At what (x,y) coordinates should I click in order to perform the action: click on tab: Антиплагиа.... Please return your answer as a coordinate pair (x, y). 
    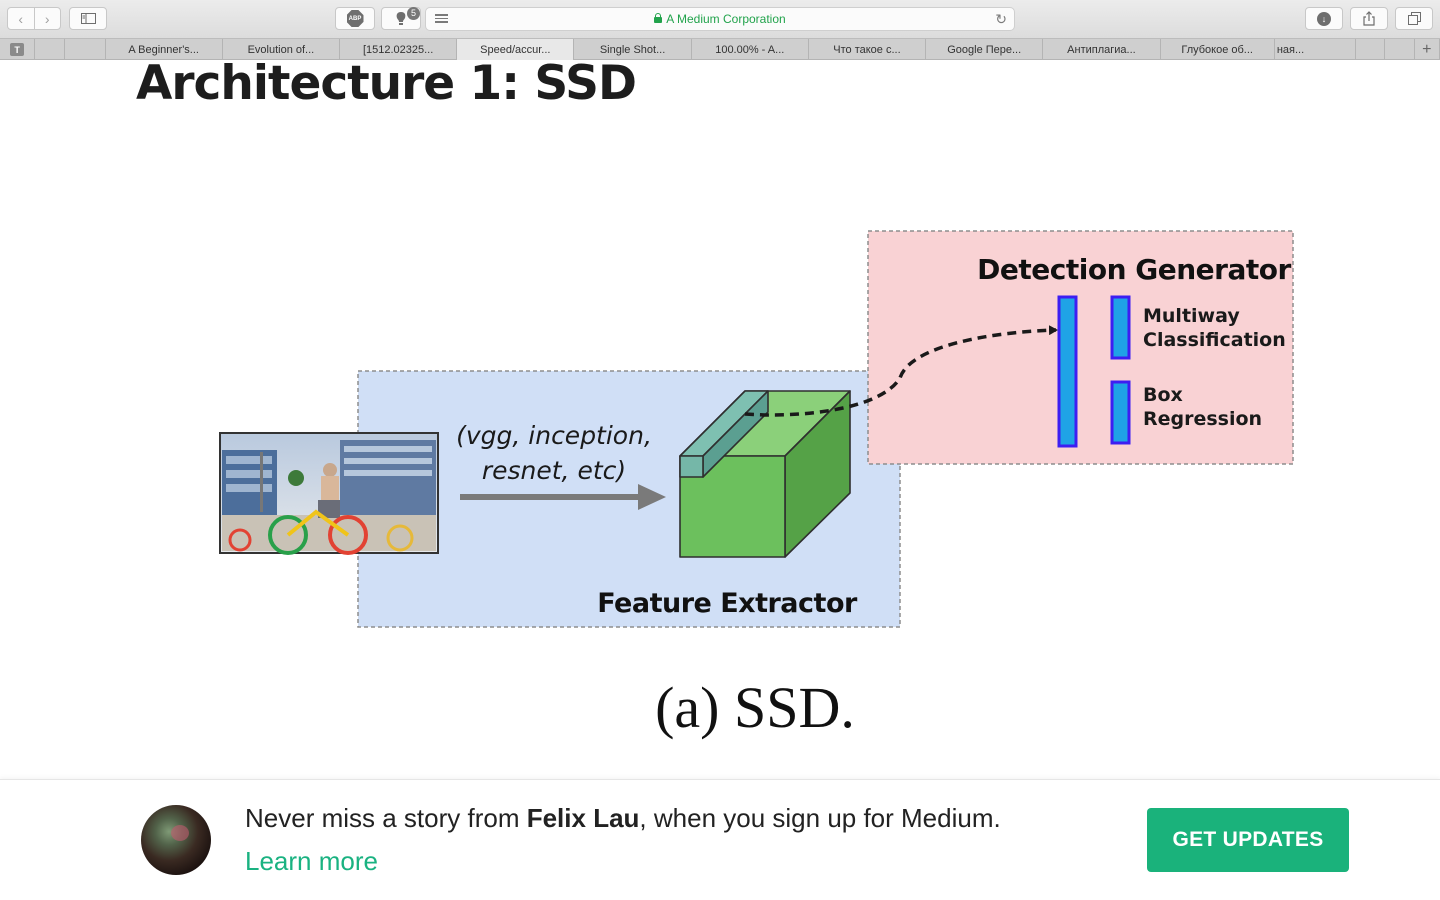
    Looking at the image, I should click on (1102, 49).